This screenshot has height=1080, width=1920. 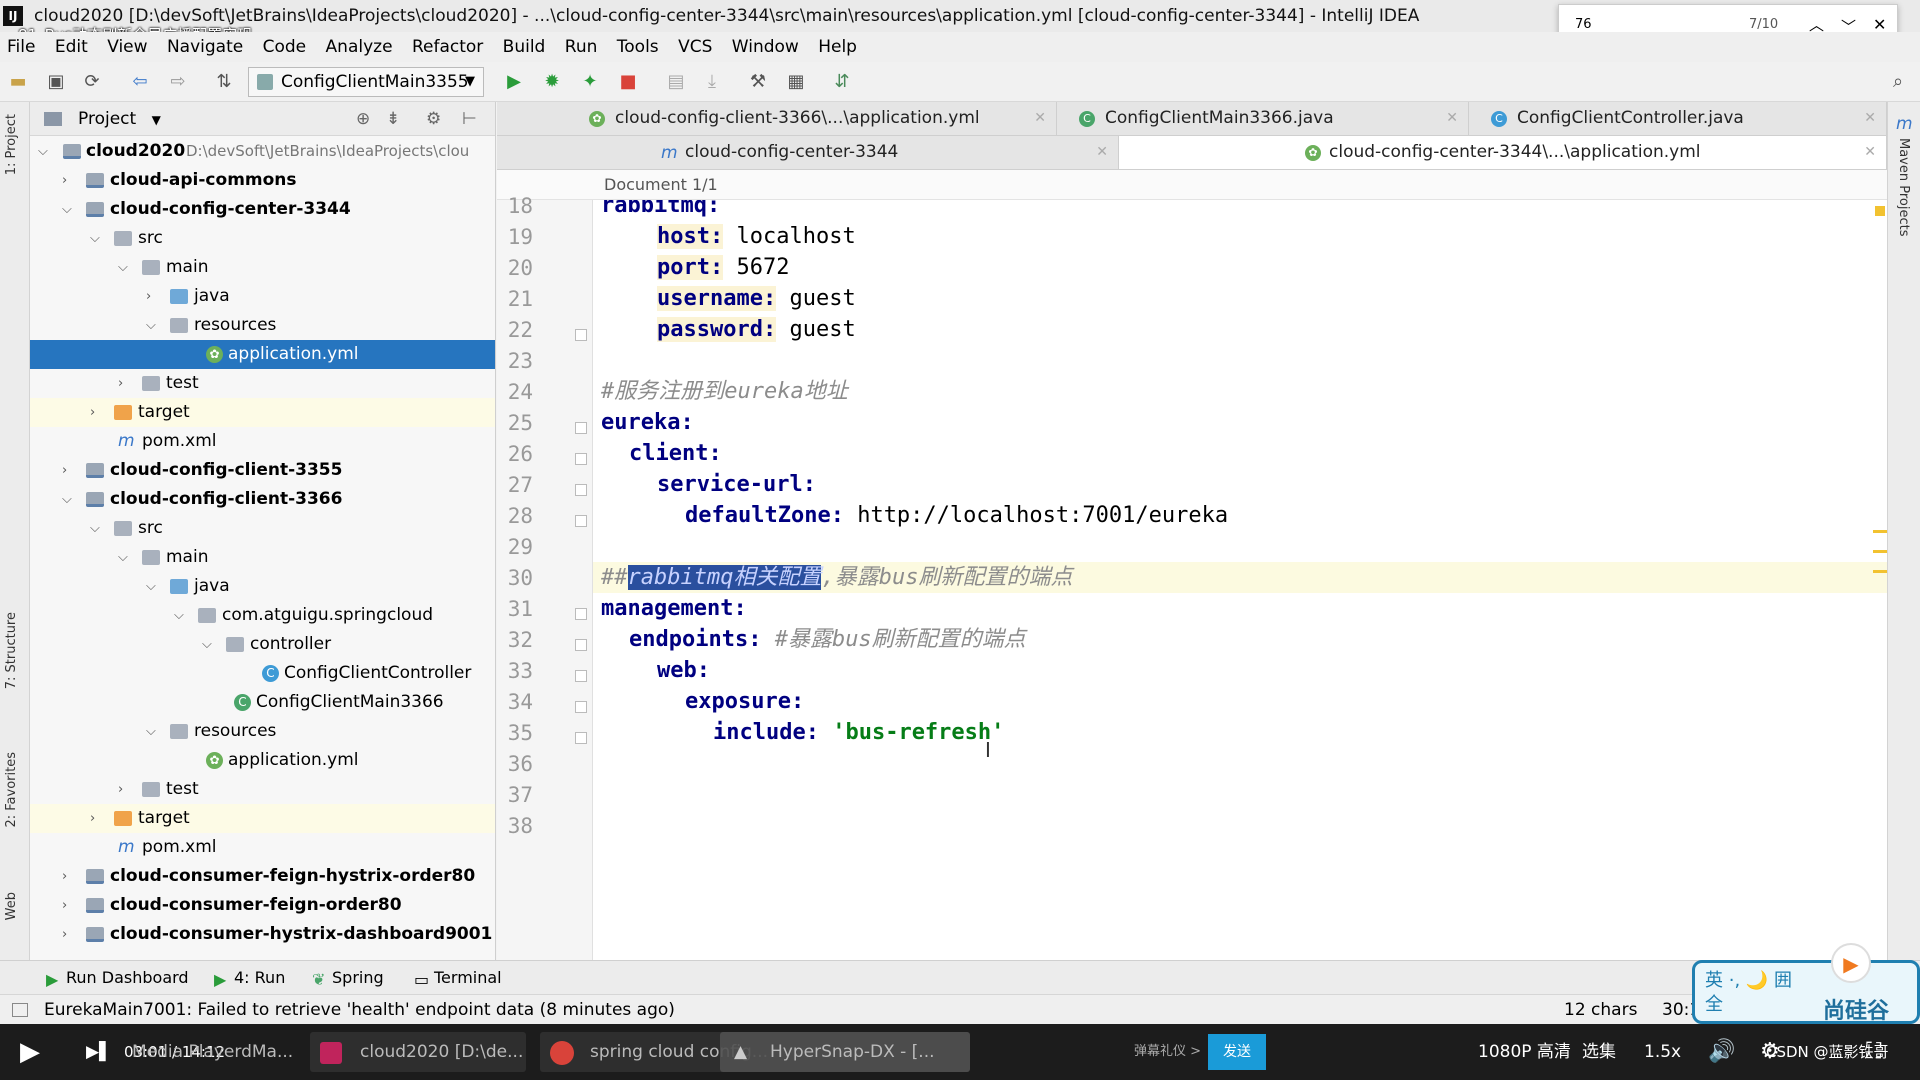 What do you see at coordinates (628, 82) in the screenshot?
I see `stop-icon: ■` at bounding box center [628, 82].